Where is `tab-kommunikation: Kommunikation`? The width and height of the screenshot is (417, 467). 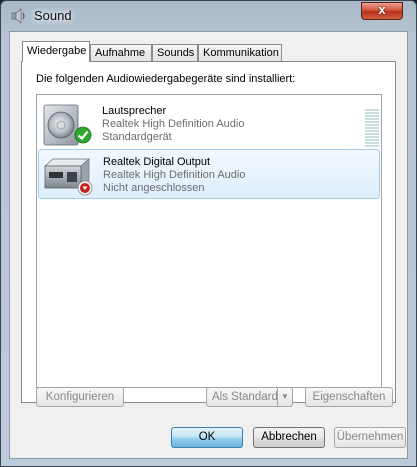 tab-kommunikation: Kommunikation is located at coordinates (240, 52).